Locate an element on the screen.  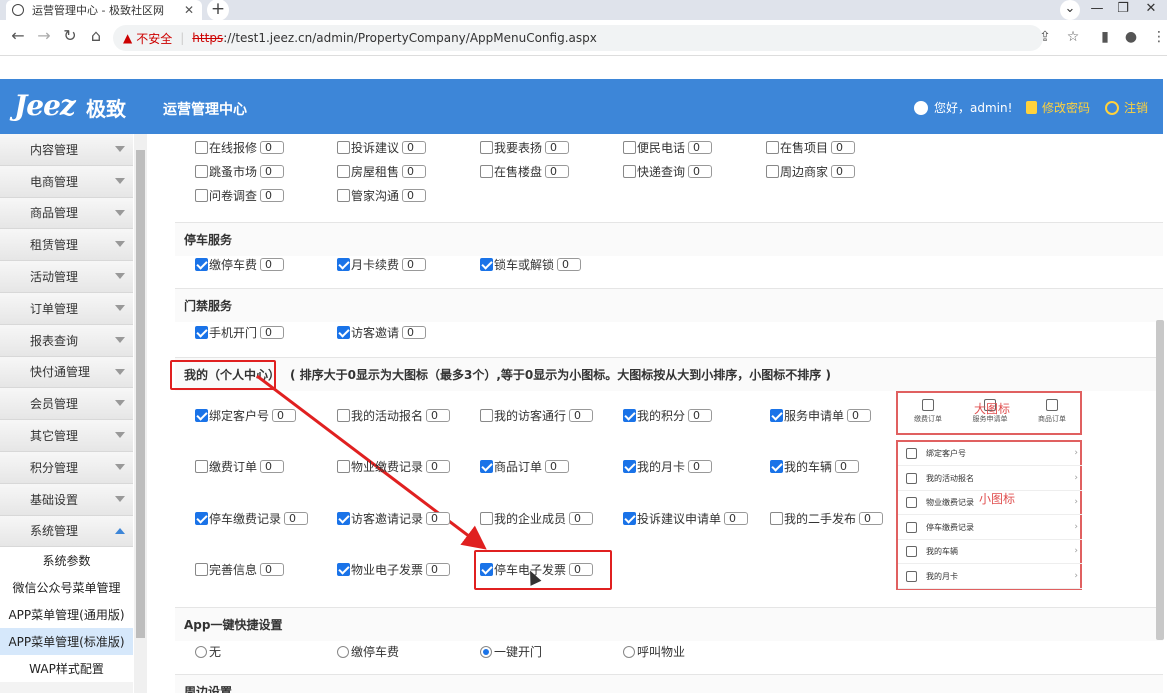
sidebar-menu-item: 商品管理 is located at coordinates (66, 213).